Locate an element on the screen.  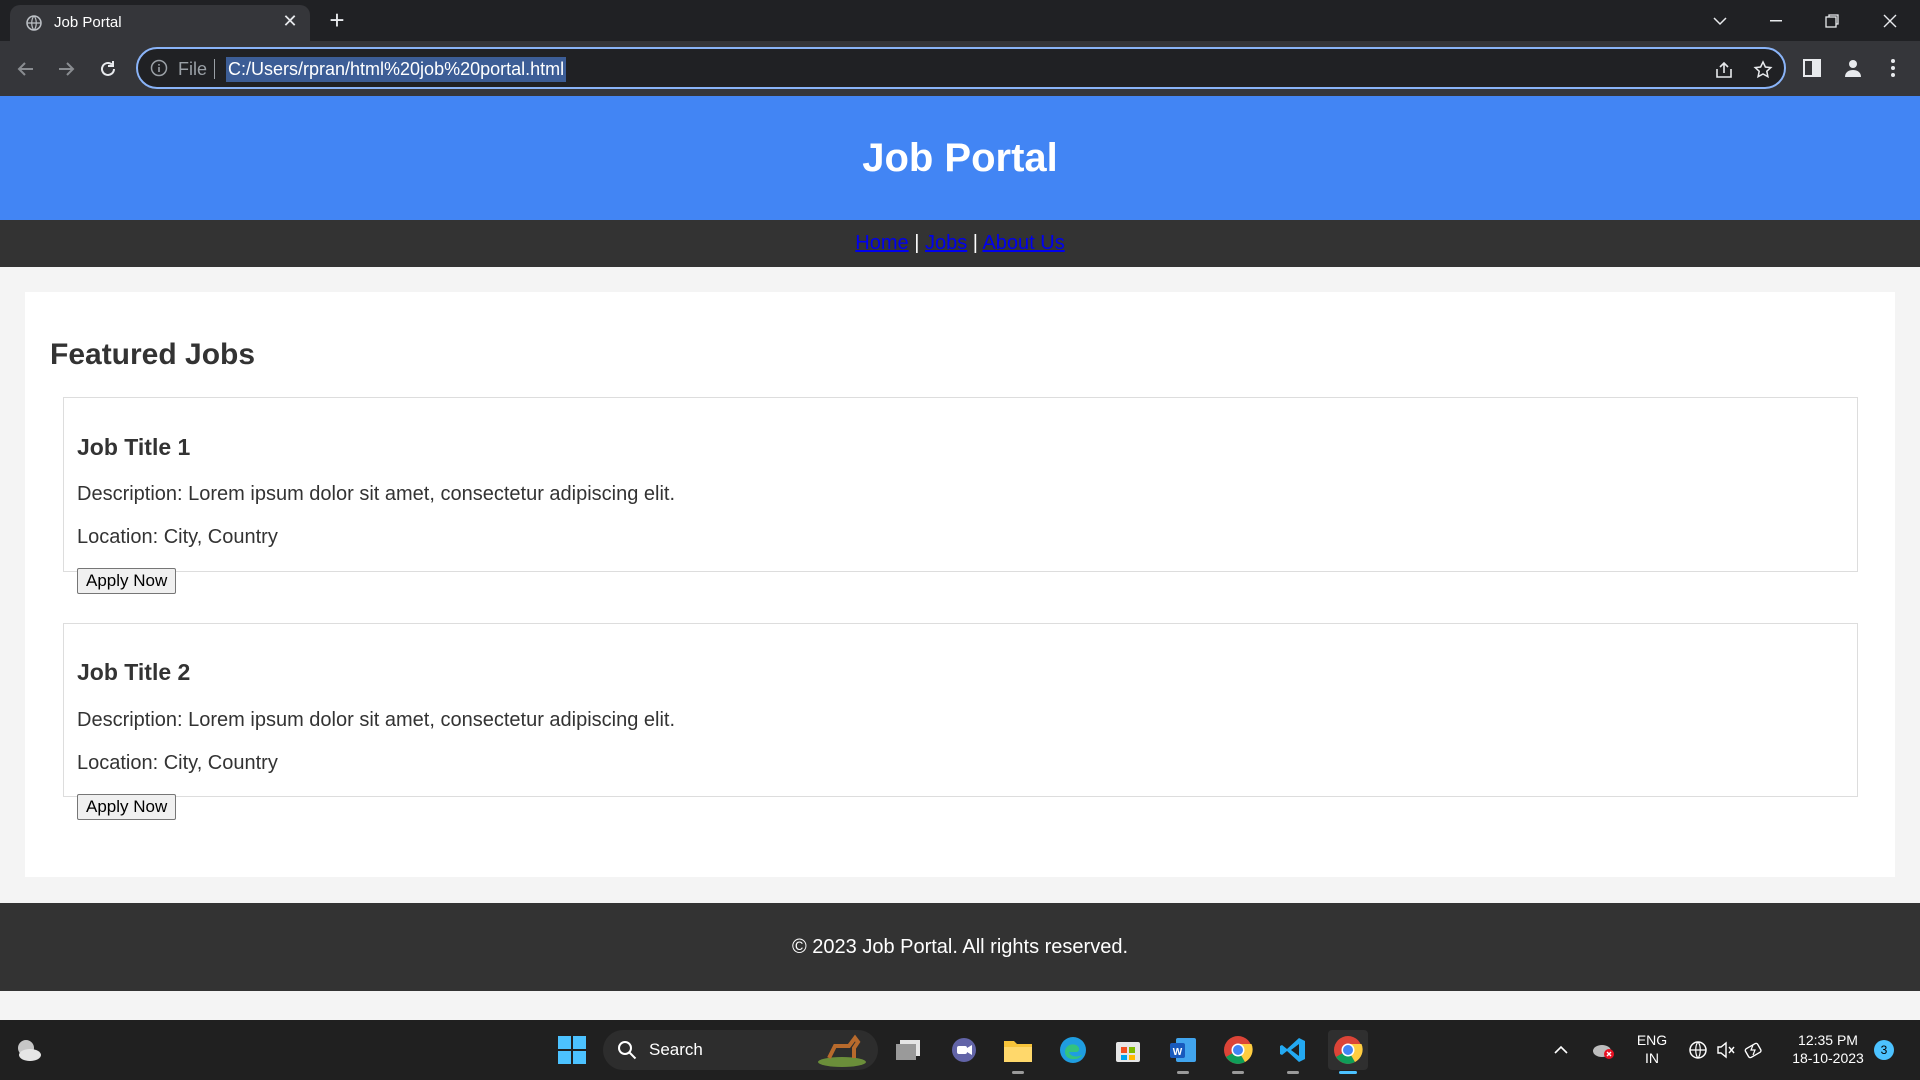
site-title: Job Portal is located at coordinates (960, 158).